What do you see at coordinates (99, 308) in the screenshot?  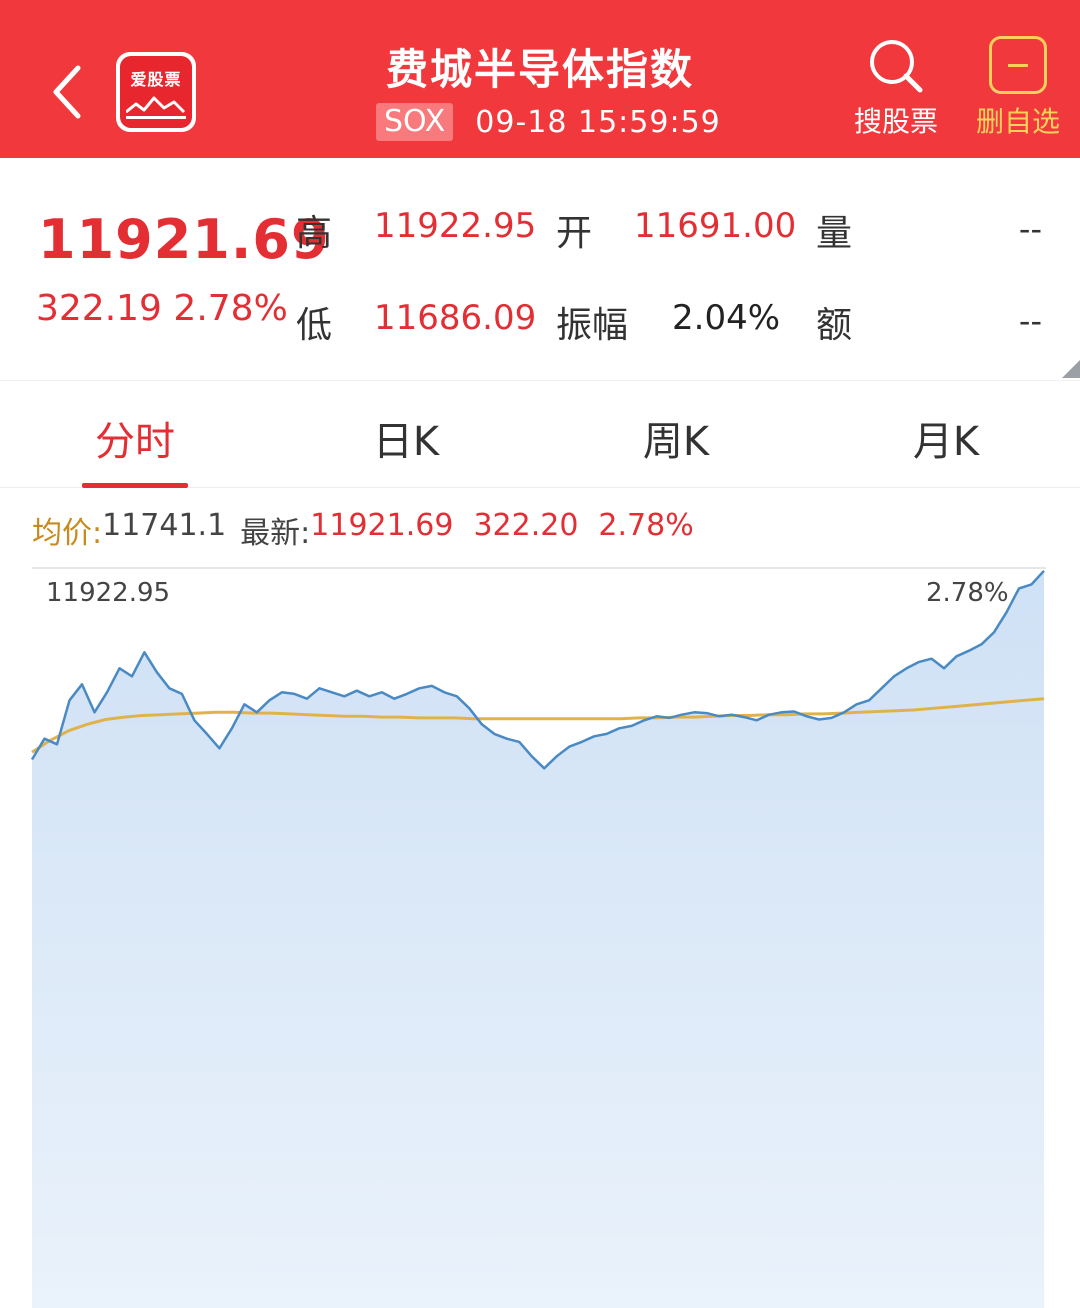 I see `change-value: 322.19` at bounding box center [99, 308].